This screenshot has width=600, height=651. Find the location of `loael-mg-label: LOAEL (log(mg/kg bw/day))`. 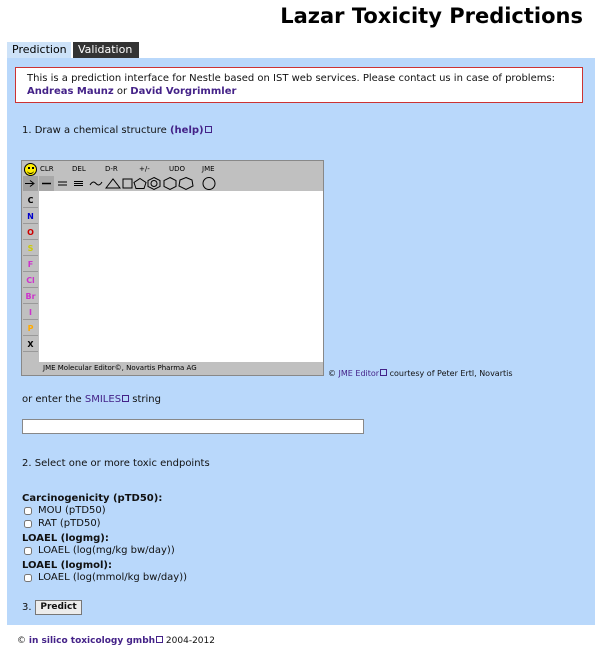

loael-mg-label: LOAEL (log(mg/kg bw/day)) is located at coordinates (106, 550).